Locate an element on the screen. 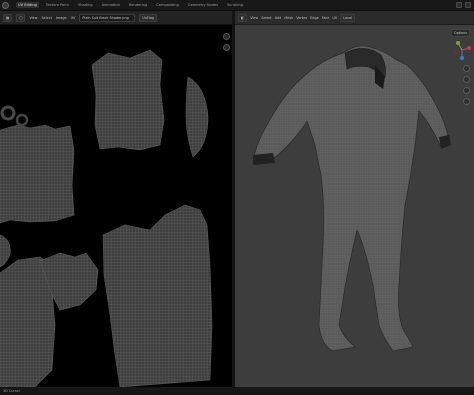 This screenshot has height=395, width=474. uv-select-mode-button: ▢ is located at coordinates (21, 17).